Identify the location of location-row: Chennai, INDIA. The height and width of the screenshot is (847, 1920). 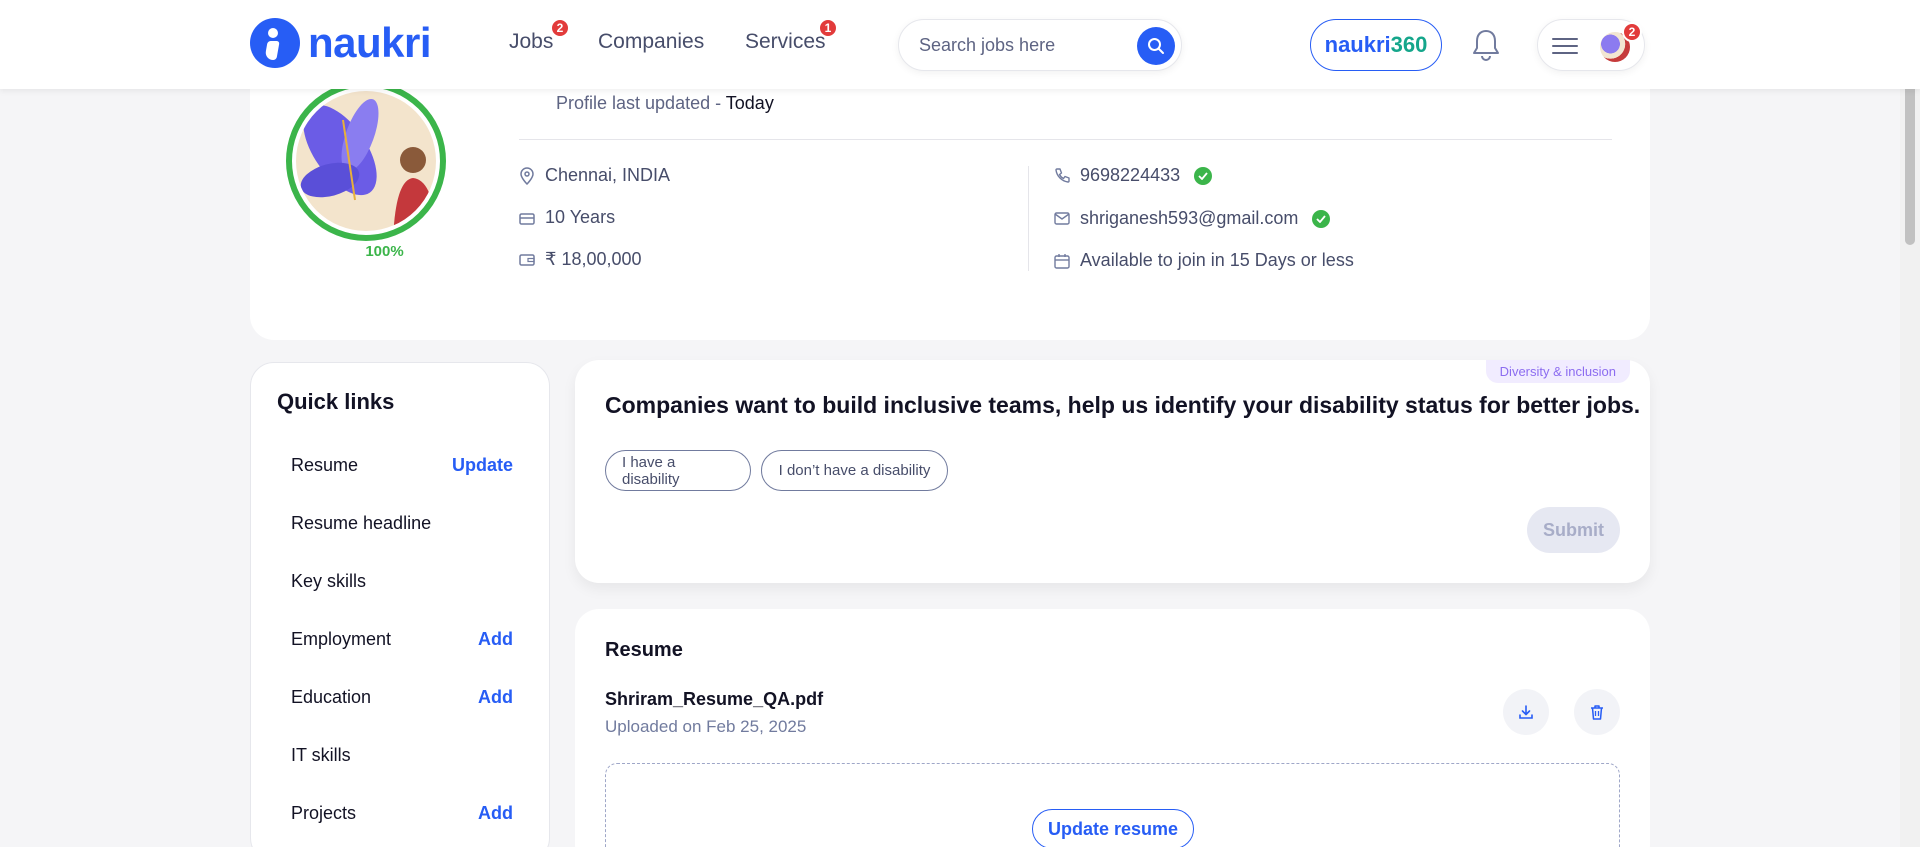
(594, 175).